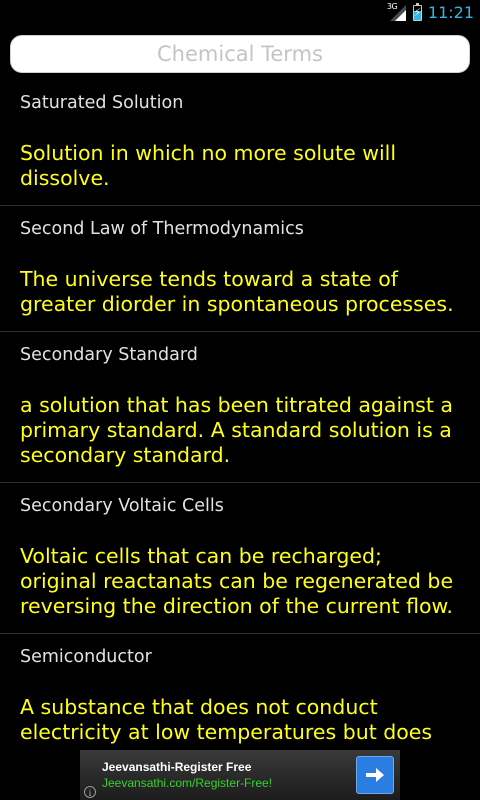  I want to click on term-title: Secondary Standard, so click(109, 355).